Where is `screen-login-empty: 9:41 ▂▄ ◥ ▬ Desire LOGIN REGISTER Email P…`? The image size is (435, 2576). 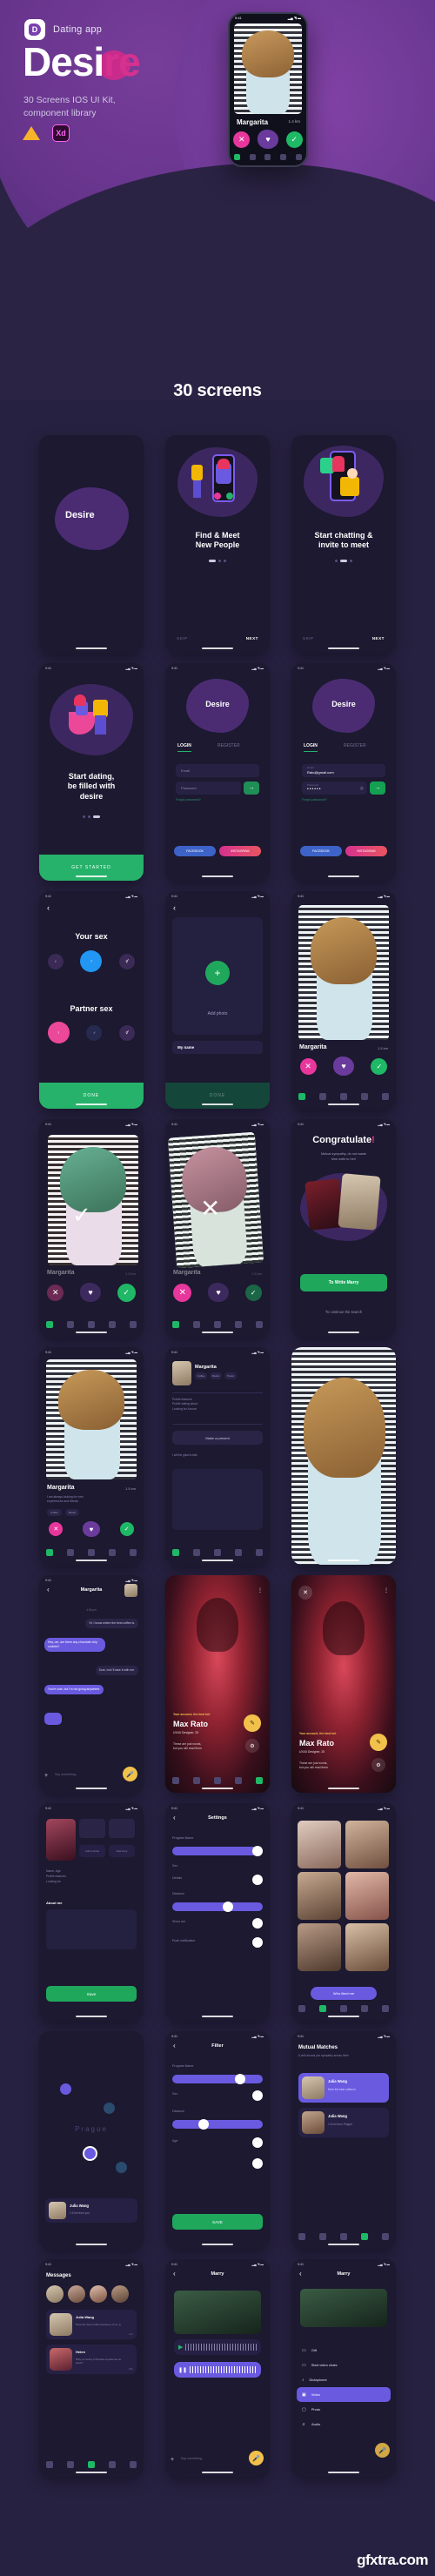 screen-login-empty: 9:41 ▂▄ ◥ ▬ Desire LOGIN REGISTER Email P… is located at coordinates (217, 772).